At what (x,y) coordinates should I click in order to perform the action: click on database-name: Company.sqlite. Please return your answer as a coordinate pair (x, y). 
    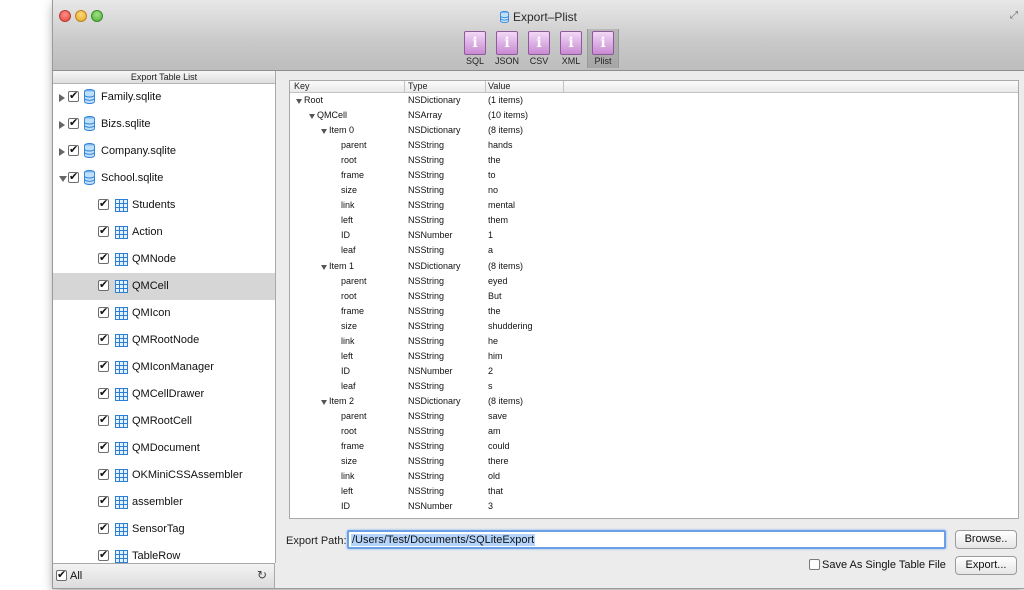
    Looking at the image, I should click on (138, 151).